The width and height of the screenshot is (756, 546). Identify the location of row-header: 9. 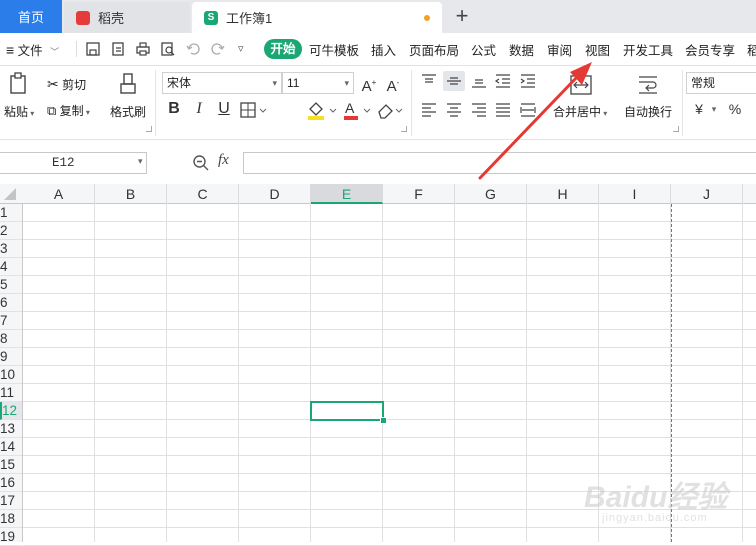
(11, 357).